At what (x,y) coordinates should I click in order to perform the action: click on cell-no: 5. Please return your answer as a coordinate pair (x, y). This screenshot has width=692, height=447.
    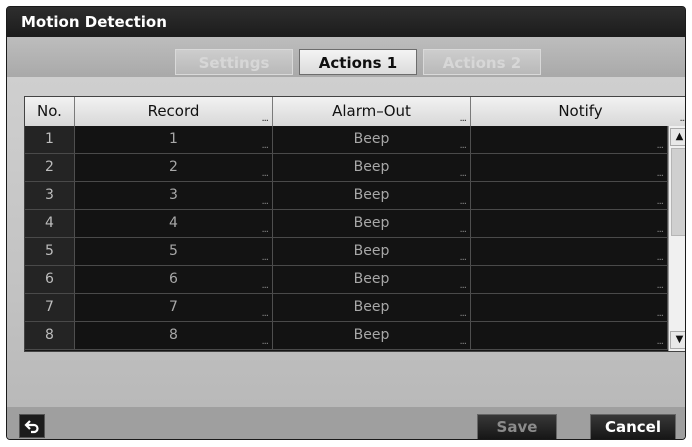
    Looking at the image, I should click on (50, 251).